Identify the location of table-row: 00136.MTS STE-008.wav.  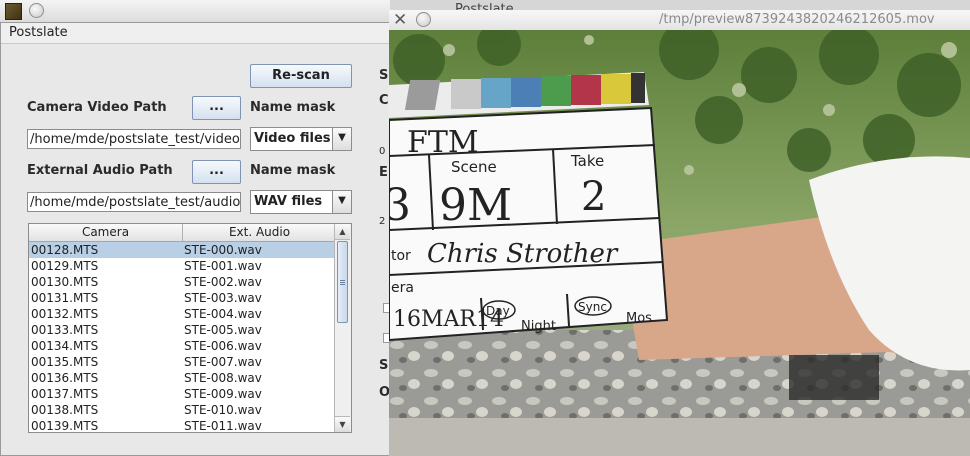
(182, 378).